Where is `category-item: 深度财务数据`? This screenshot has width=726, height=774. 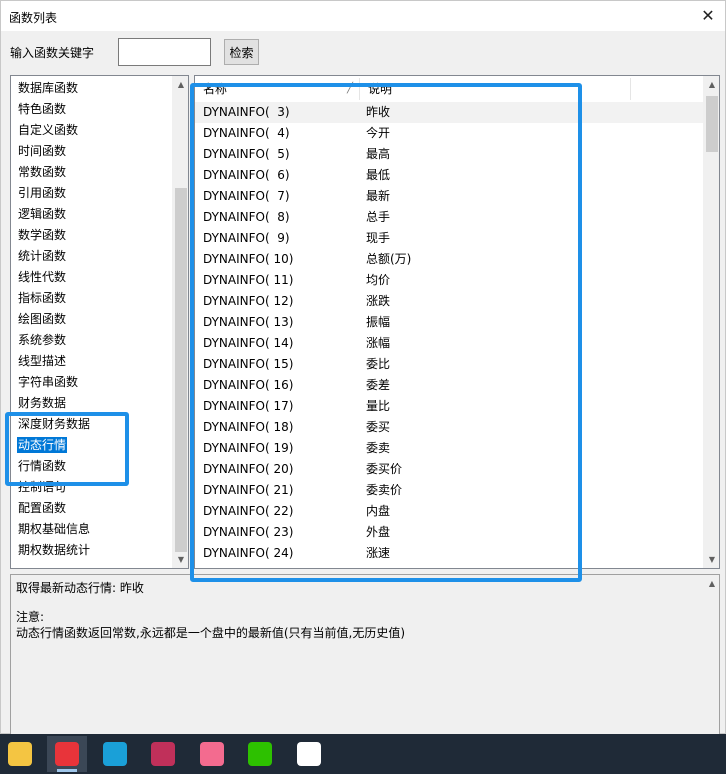
category-item: 深度财务数据 is located at coordinates (92, 424).